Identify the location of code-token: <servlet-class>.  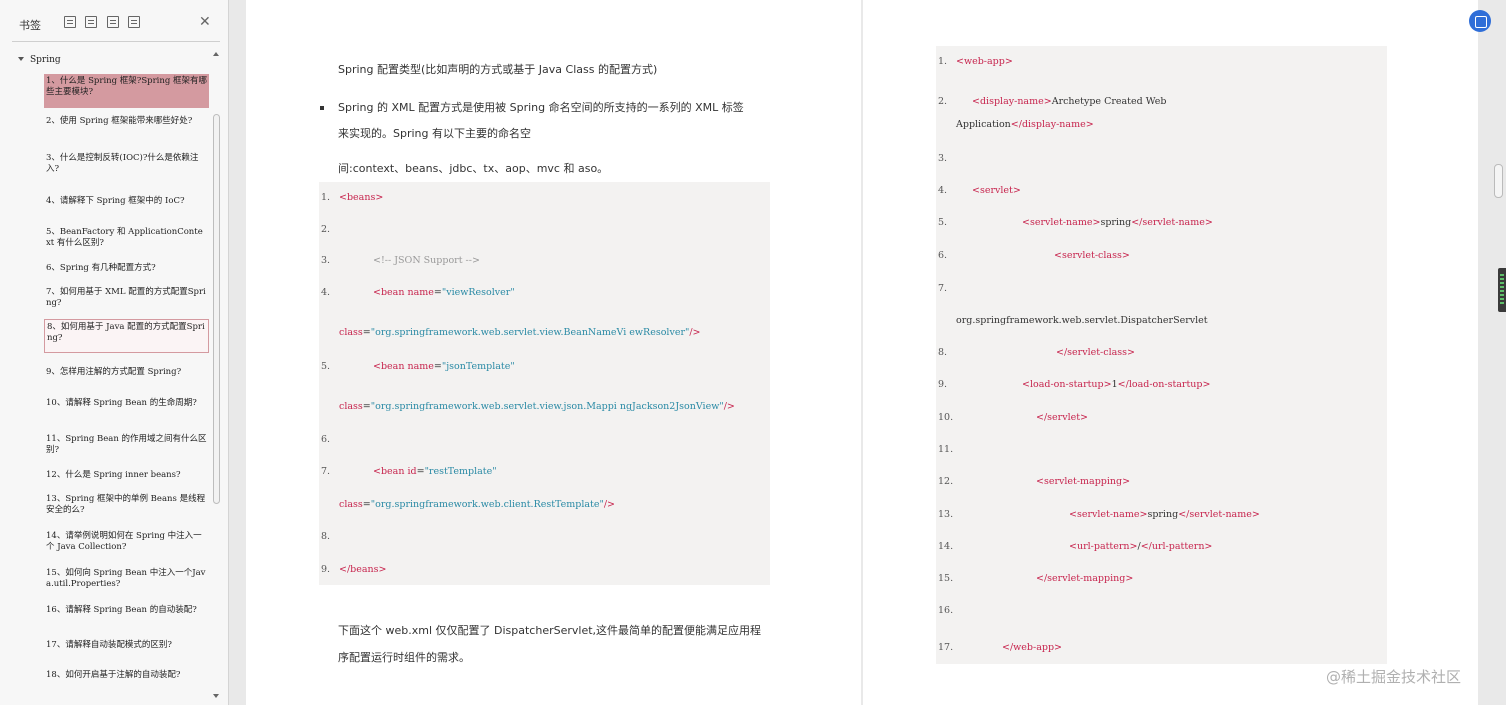
(1092, 255).